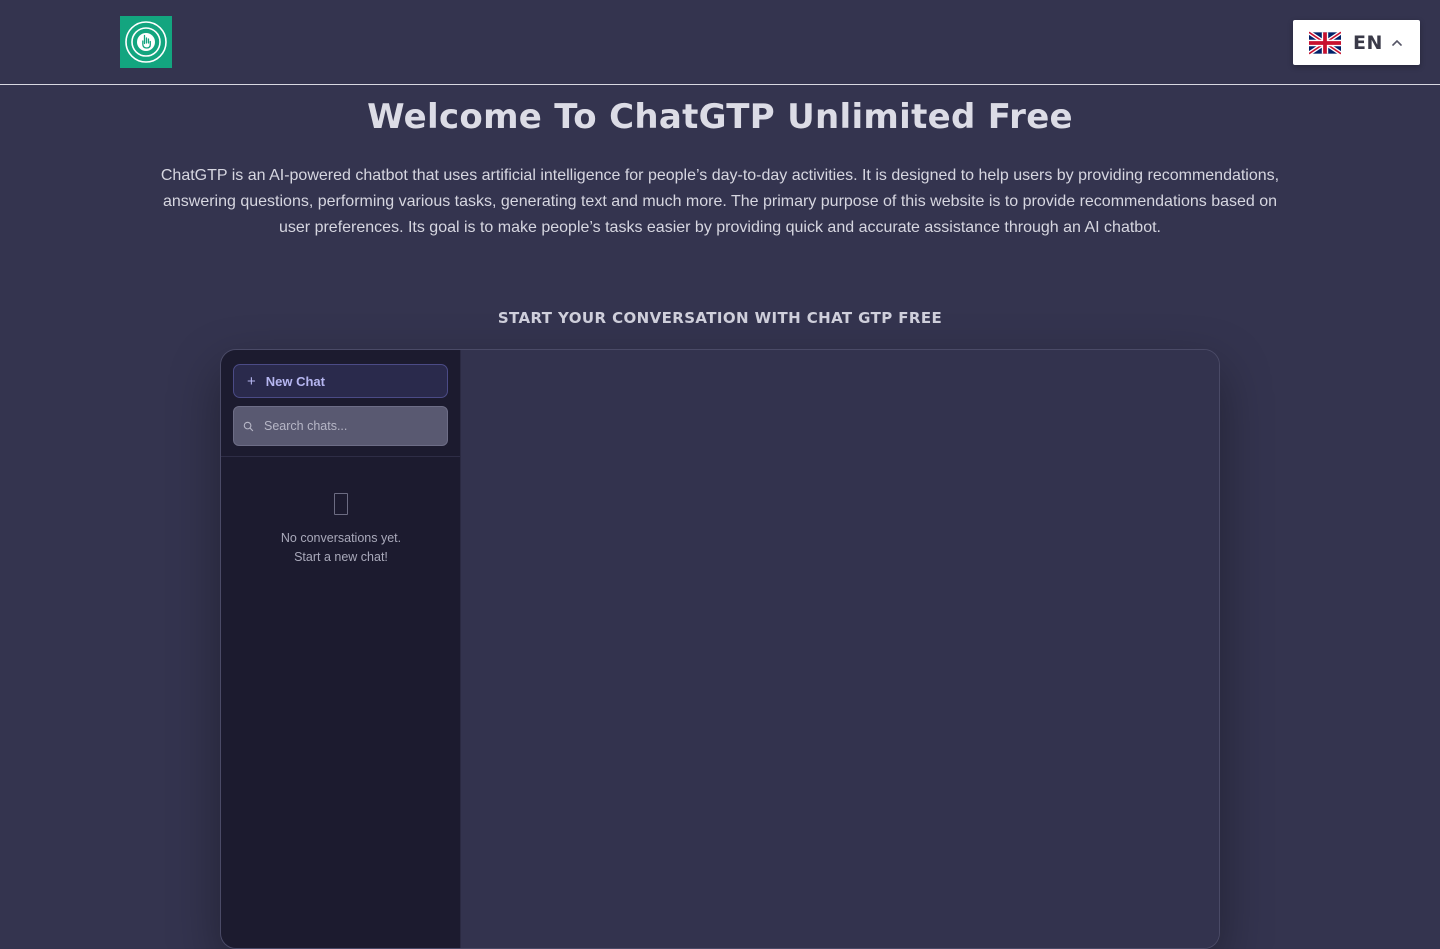  I want to click on language-code: EN, so click(1368, 42).